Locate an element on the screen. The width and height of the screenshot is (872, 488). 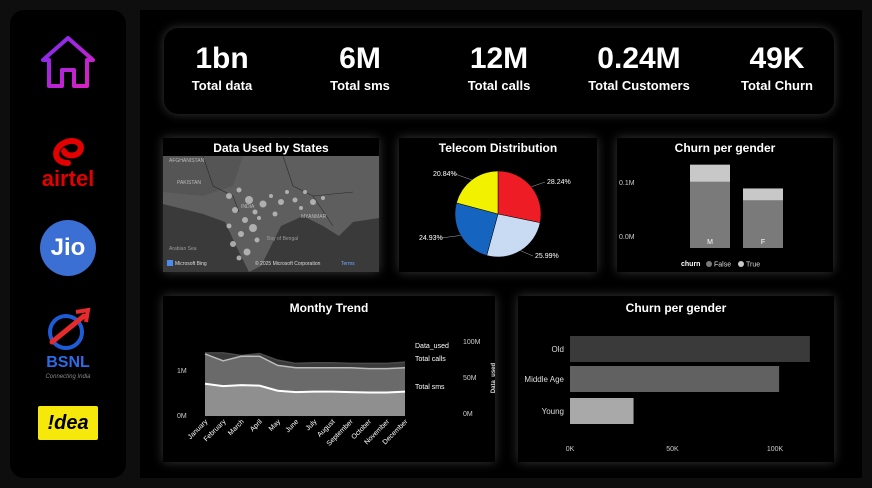
gender-churn-title: Churn per gender is located at coordinates (725, 148).